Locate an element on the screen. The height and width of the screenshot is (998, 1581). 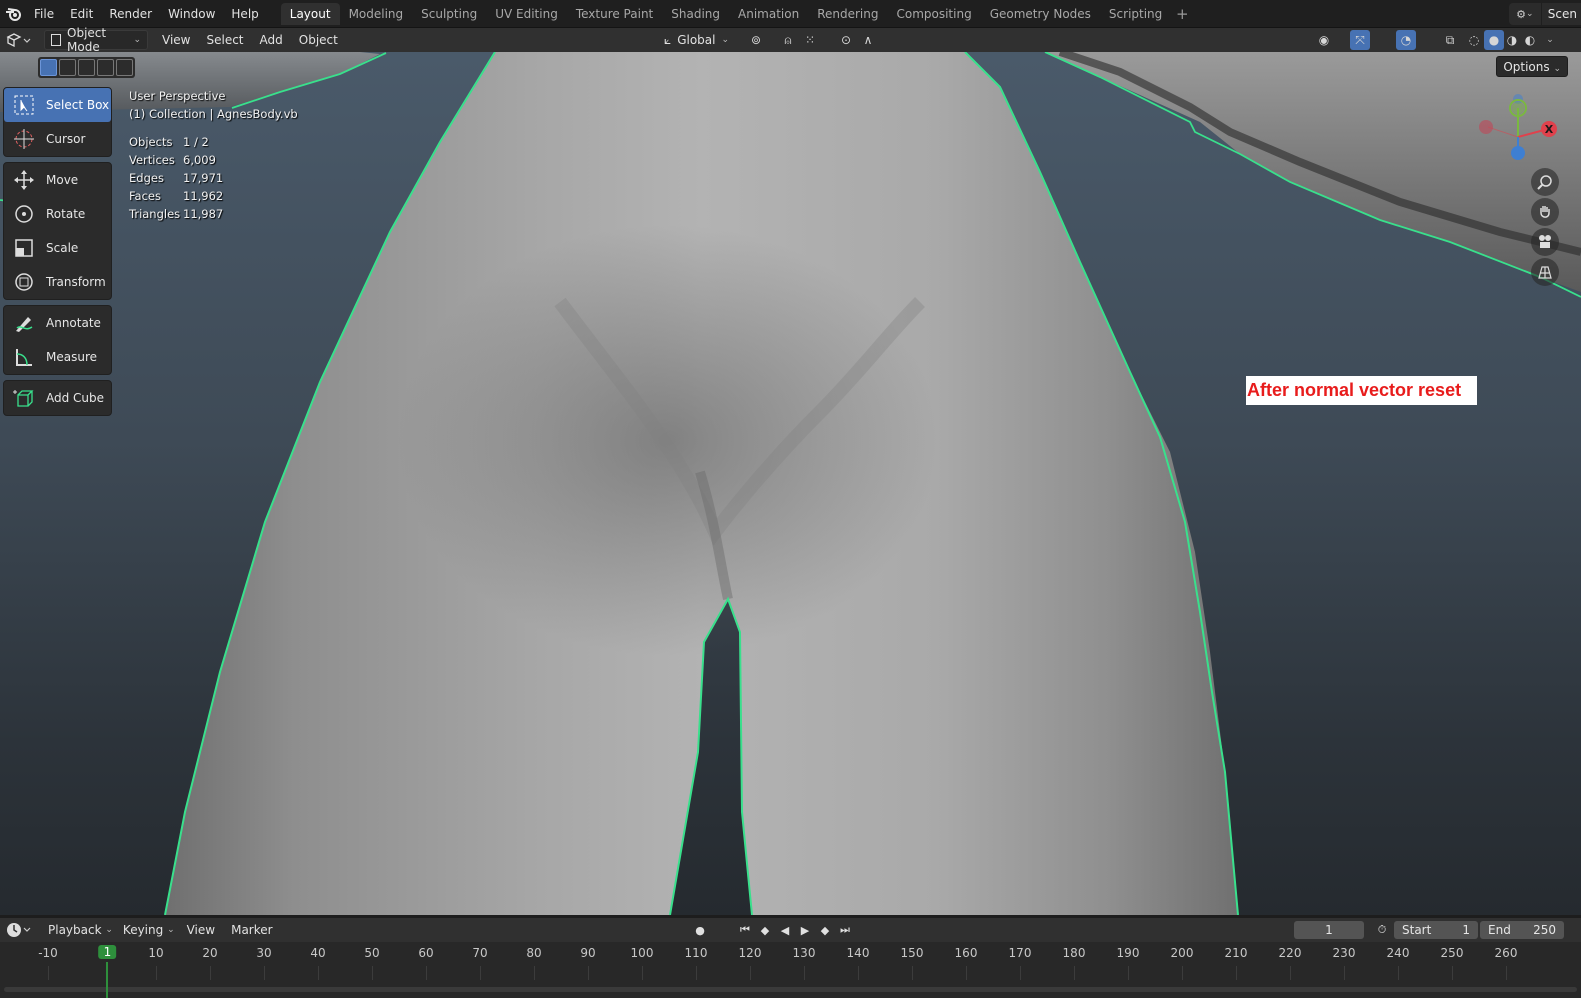
menu-marker: Marker is located at coordinates (251, 930).